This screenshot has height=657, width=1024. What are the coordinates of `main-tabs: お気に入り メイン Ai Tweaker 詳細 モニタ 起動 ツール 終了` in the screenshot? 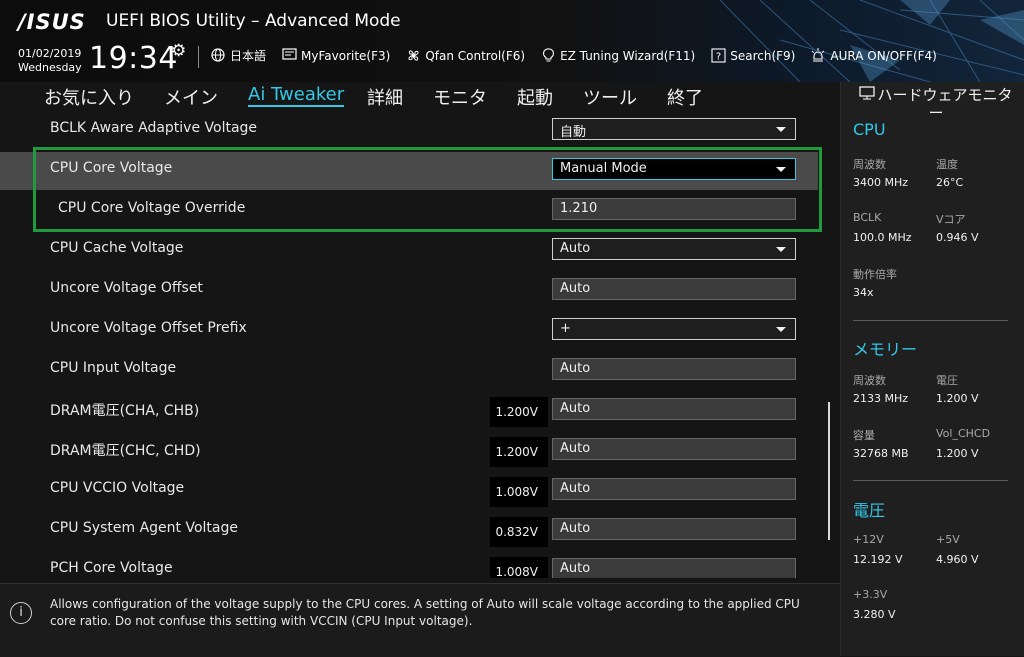 It's located at (420, 98).